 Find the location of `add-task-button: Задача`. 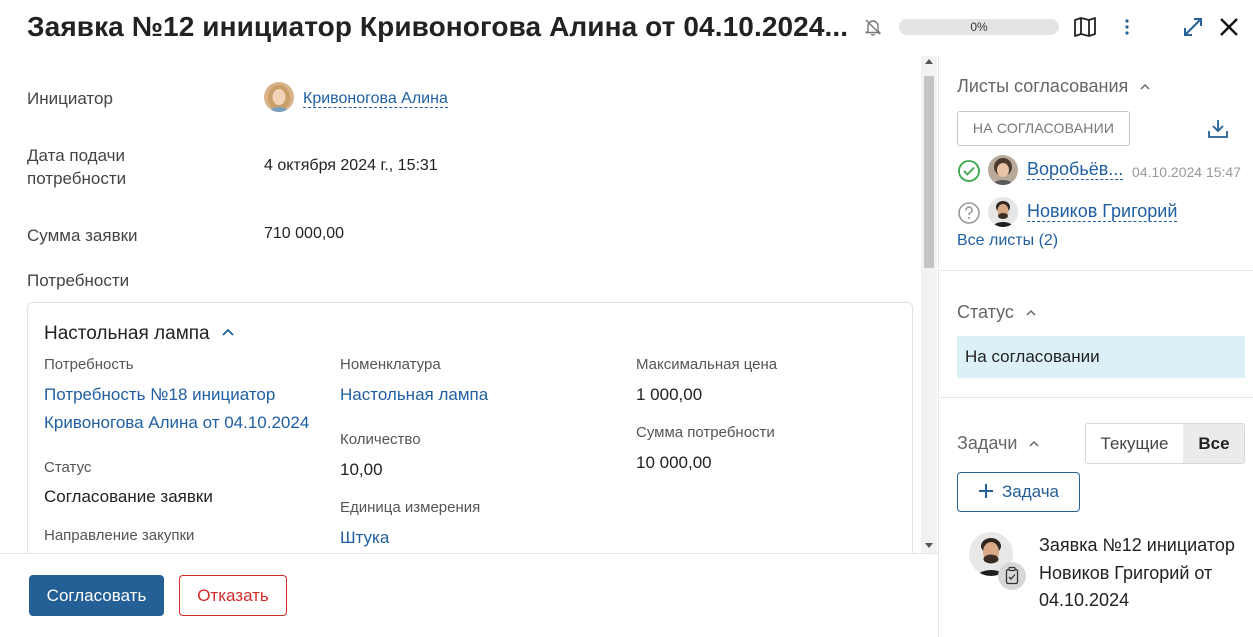

add-task-button: Задача is located at coordinates (1018, 492).